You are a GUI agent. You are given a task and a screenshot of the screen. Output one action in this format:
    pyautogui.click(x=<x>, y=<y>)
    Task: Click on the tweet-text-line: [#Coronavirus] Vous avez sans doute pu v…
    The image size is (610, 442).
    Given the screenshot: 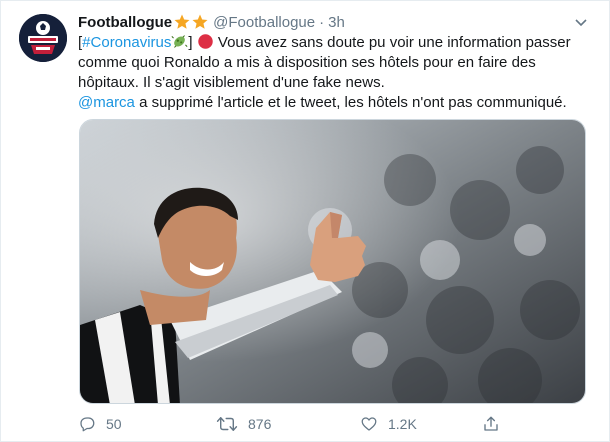 What is the action you would take?
    pyautogui.click(x=338, y=43)
    